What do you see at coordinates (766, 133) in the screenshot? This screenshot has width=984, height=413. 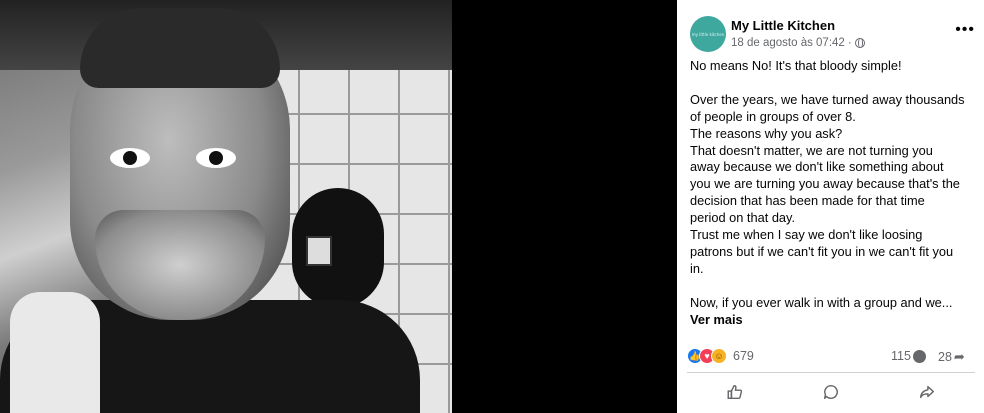 I see `post-text-line: The reasons why you ask?` at bounding box center [766, 133].